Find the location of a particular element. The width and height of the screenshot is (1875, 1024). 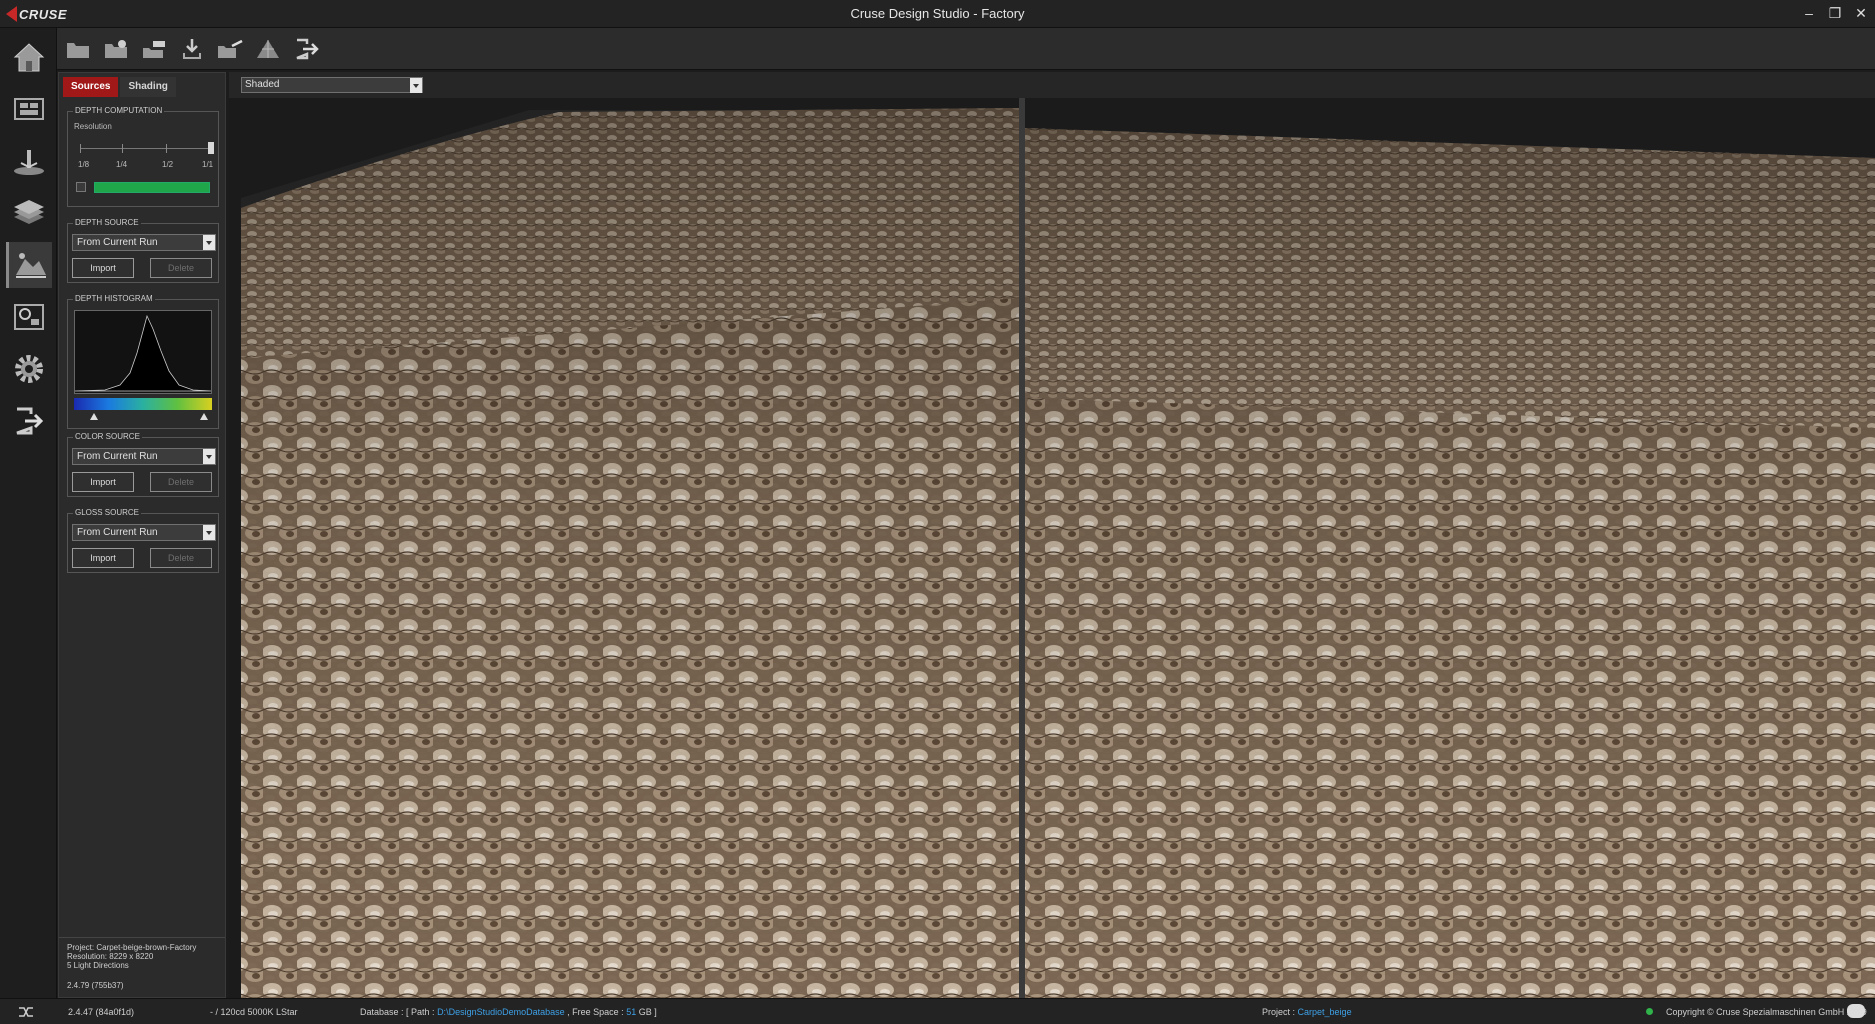

status-light: - / 120cd 5000K LStar is located at coordinates (254, 1012).